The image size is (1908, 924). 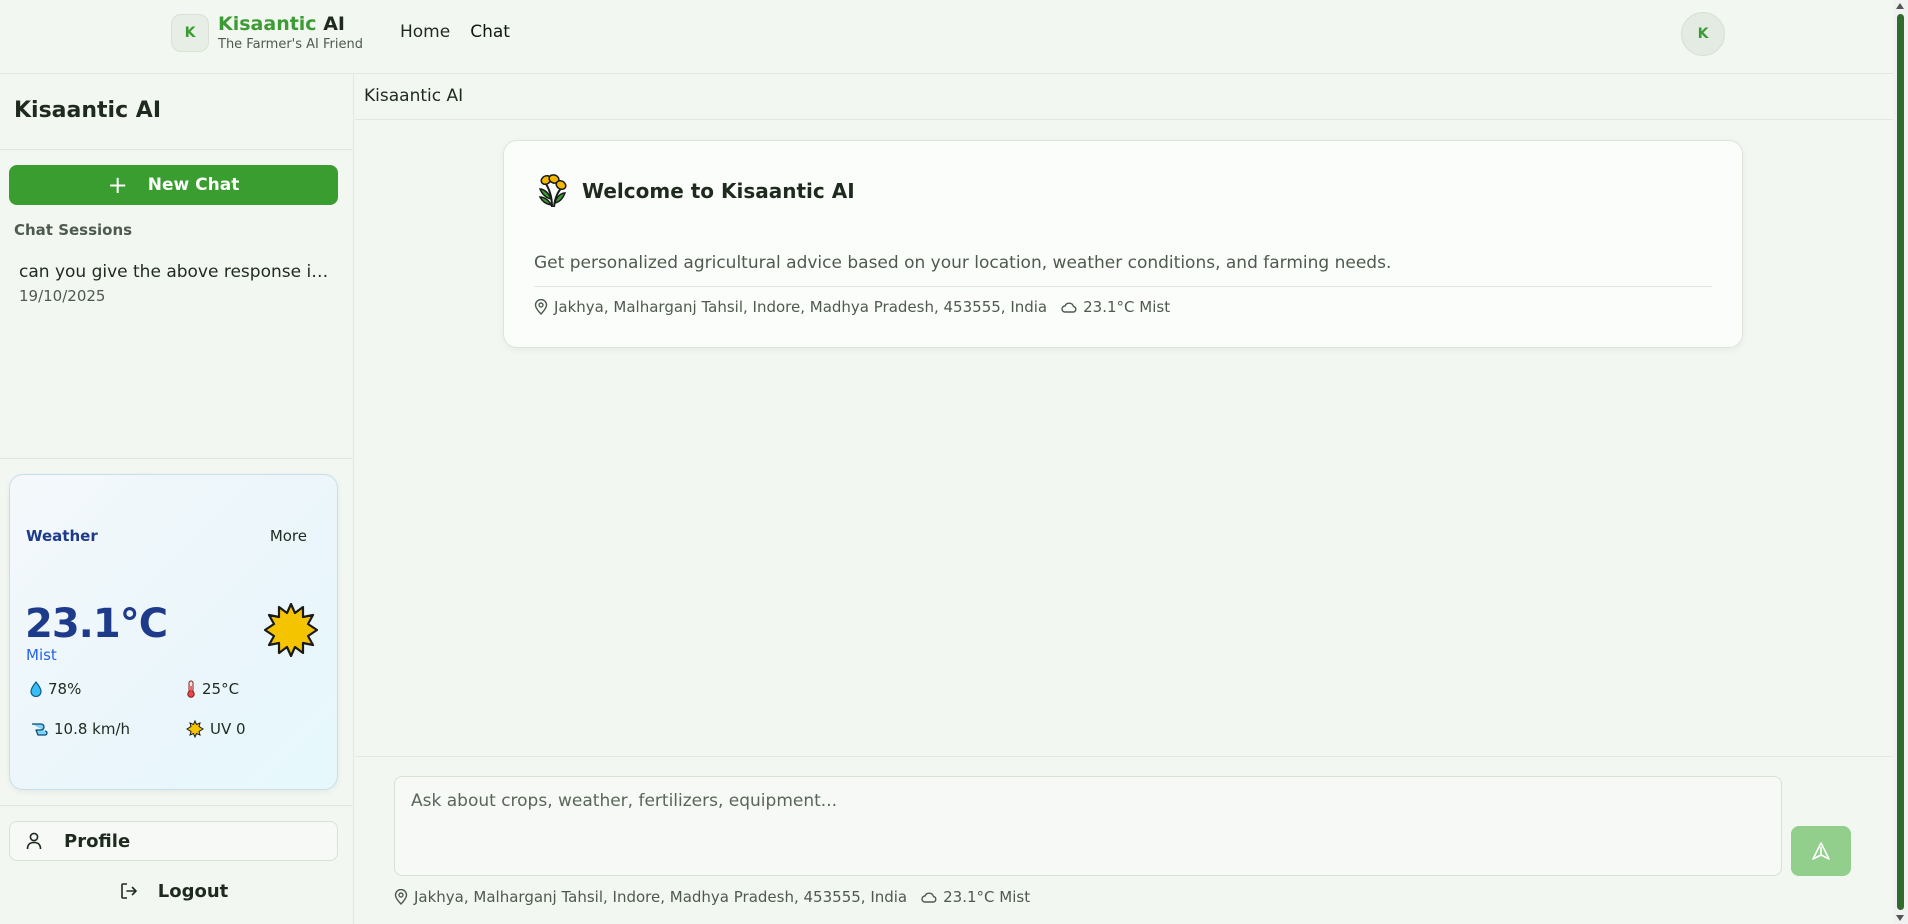 What do you see at coordinates (425, 32) in the screenshot?
I see `nav-home-link: Home` at bounding box center [425, 32].